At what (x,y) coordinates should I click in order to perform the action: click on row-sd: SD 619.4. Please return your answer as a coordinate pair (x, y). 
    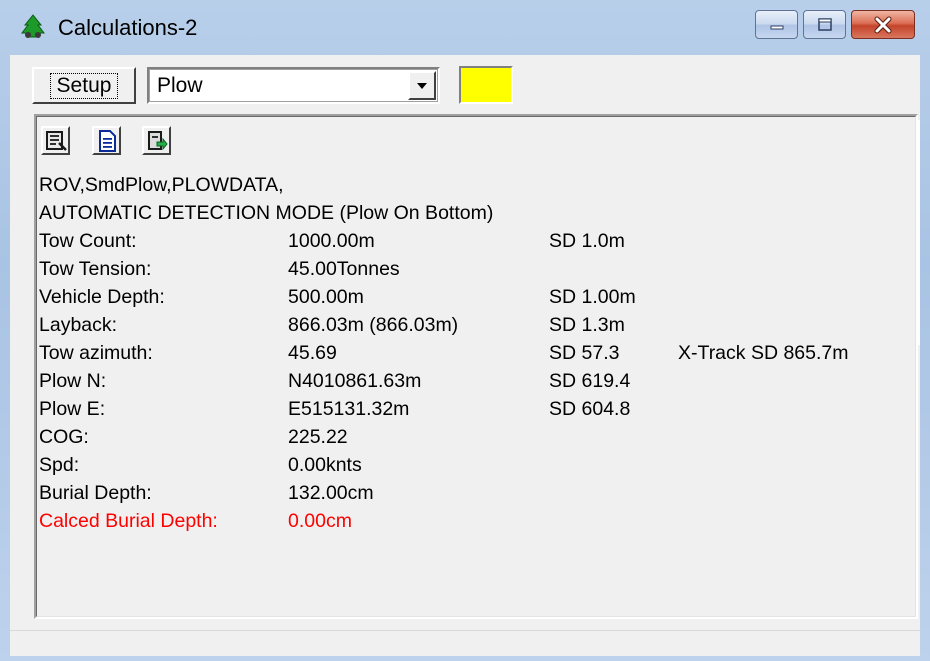
    Looking at the image, I should click on (590, 381).